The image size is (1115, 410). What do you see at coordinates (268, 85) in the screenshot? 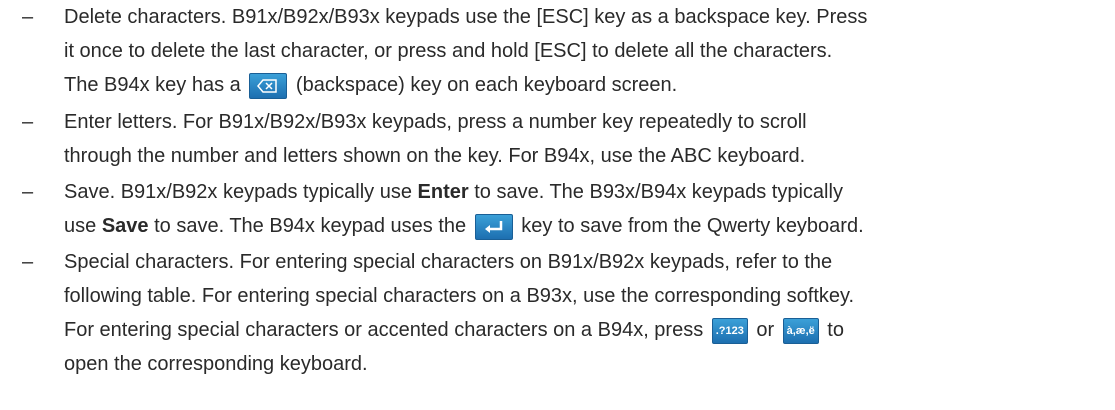
I see `backspace-icon` at bounding box center [268, 85].